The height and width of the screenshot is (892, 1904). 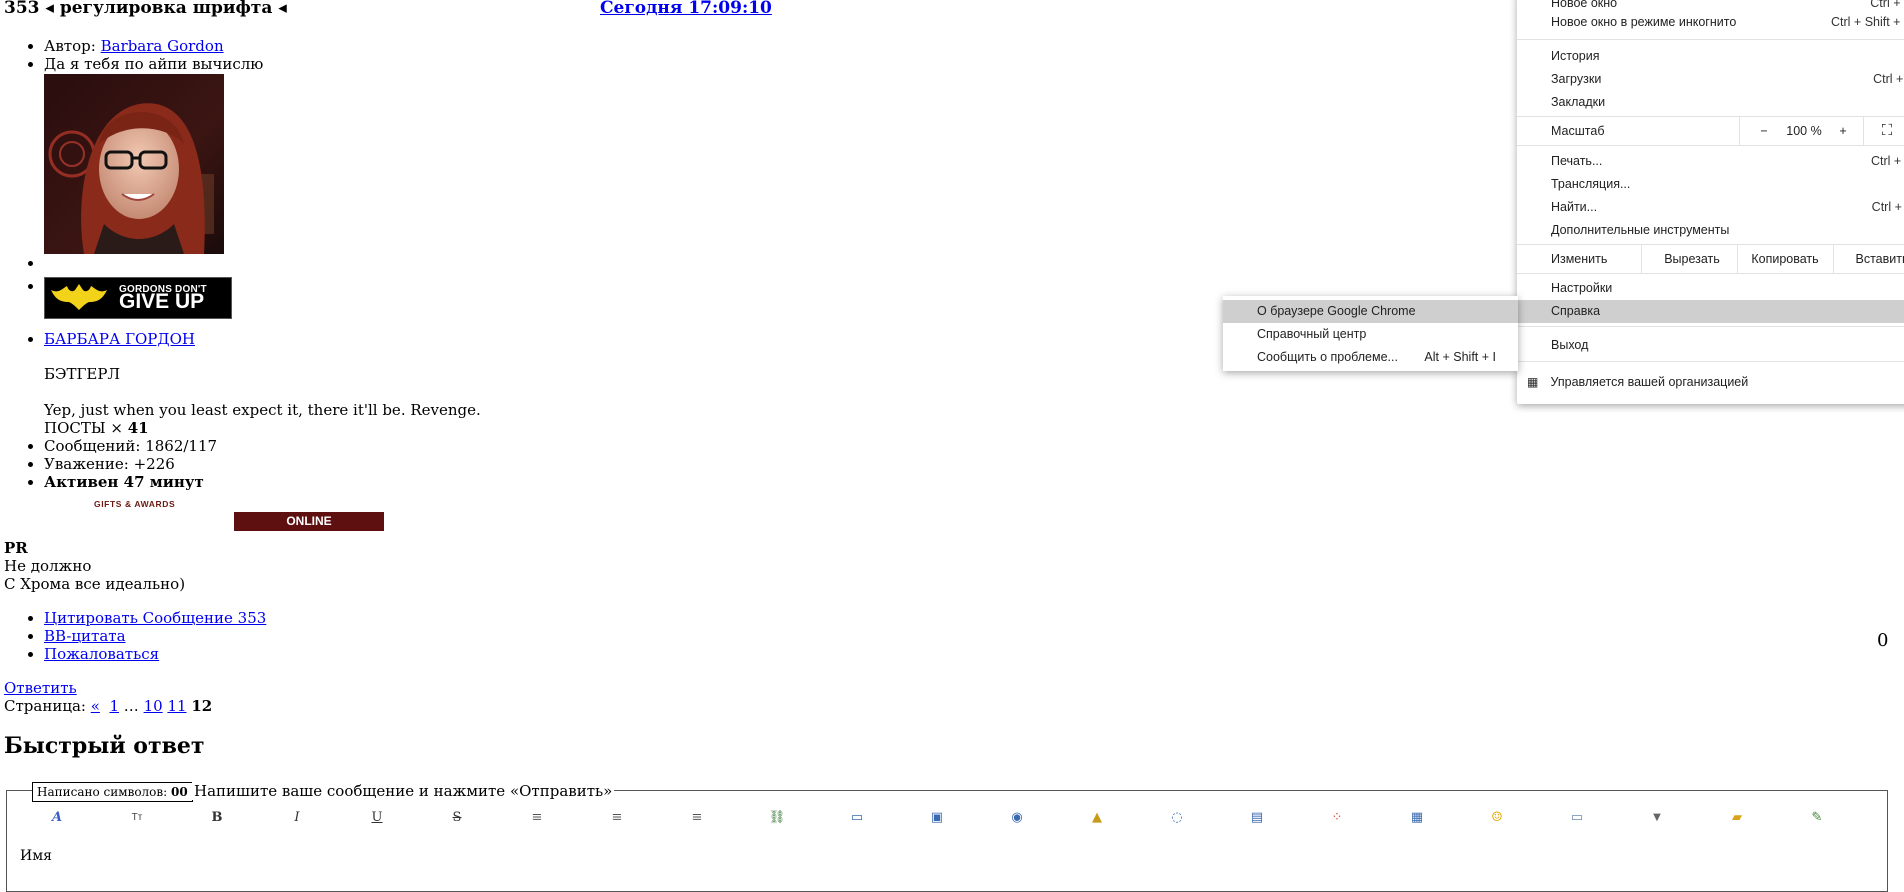 I want to click on menu-incognito-shortcut: Ctrl + Shift + N, so click(x=1867, y=22).